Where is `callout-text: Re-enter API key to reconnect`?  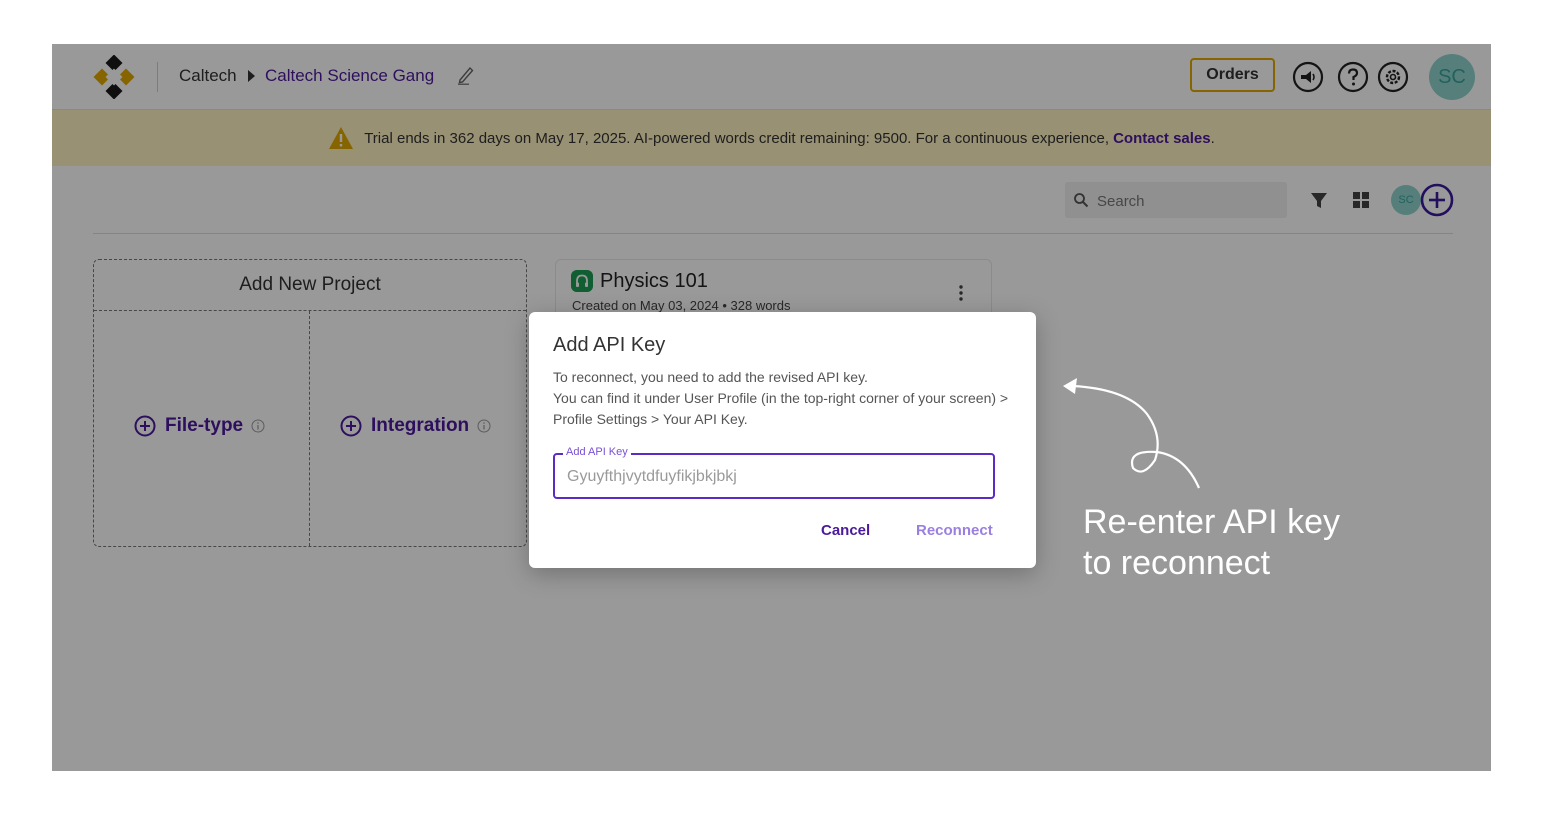
callout-text: Re-enter API key to reconnect is located at coordinates (1211, 543).